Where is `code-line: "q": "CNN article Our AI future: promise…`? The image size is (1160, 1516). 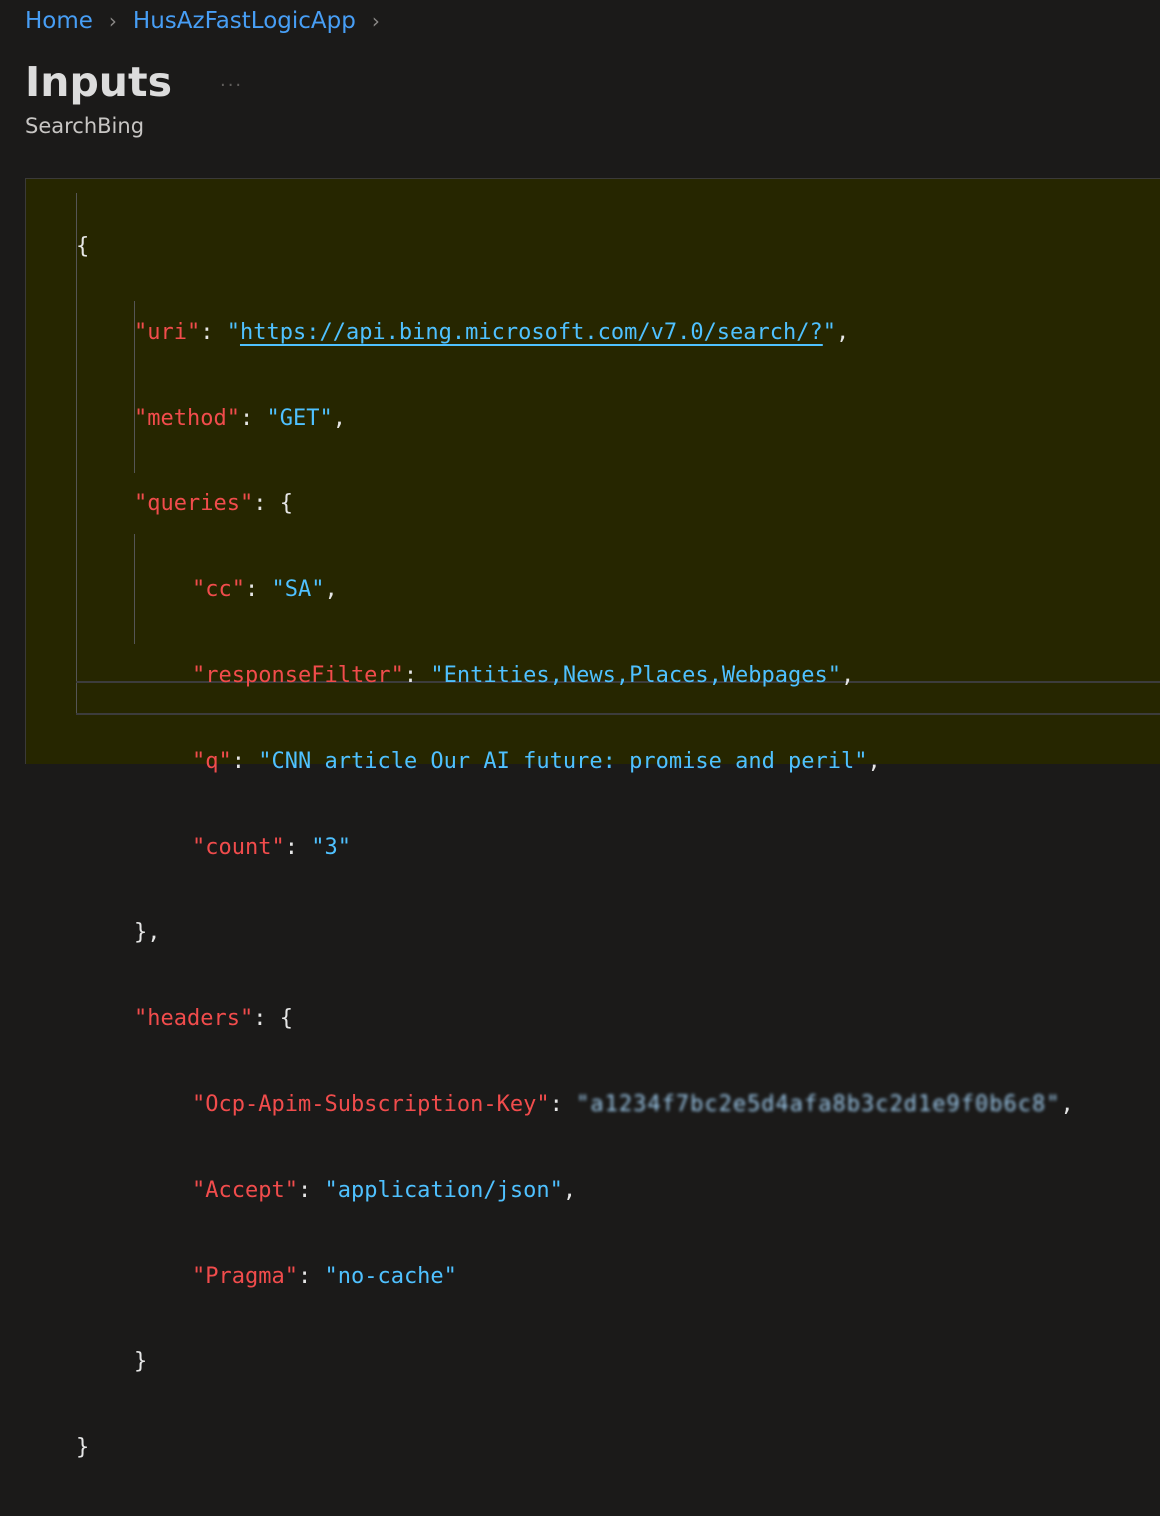 code-line: "q": "CNN article Our AI future: promise… is located at coordinates (536, 761).